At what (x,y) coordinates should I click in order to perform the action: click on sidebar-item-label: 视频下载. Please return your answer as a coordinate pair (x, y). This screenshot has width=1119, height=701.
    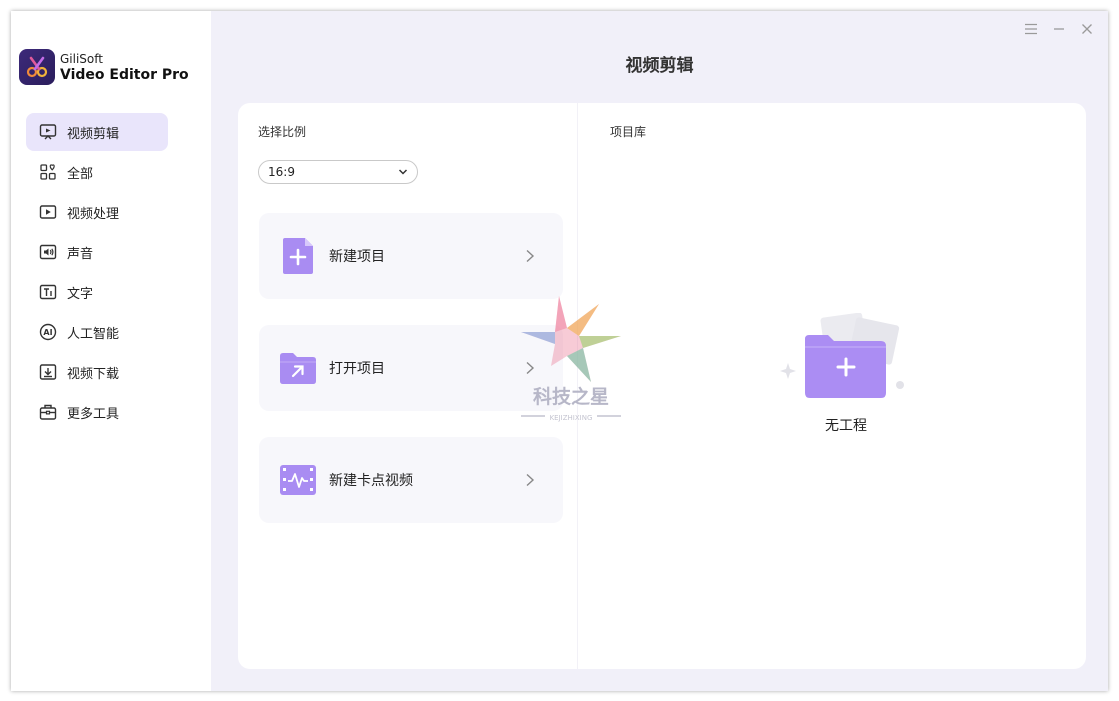
    Looking at the image, I should click on (93, 374).